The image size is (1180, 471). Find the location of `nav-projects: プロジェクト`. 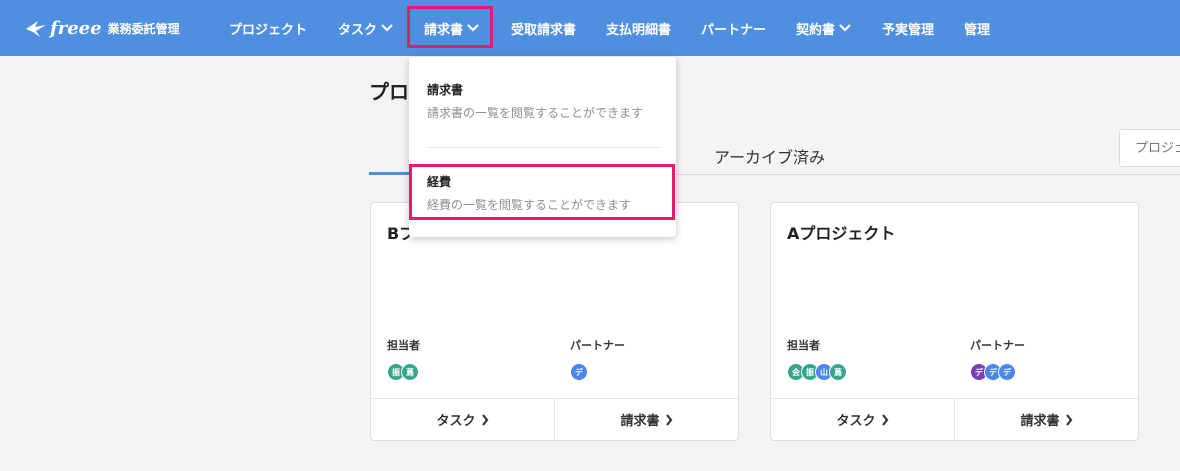

nav-projects: プロジェクト is located at coordinates (268, 28).